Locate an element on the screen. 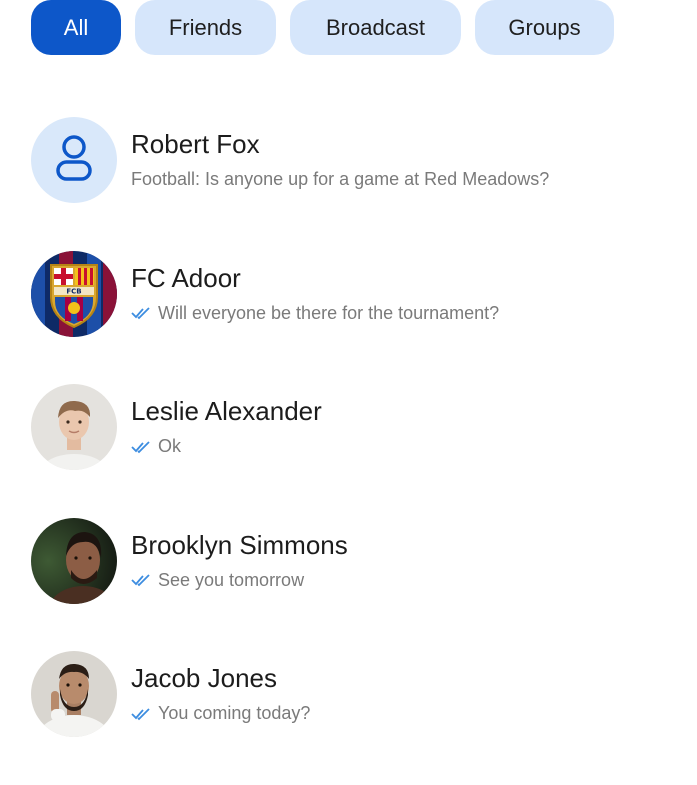 This screenshot has width=697, height=785. club-crest-icon: FCB is located at coordinates (74, 293).